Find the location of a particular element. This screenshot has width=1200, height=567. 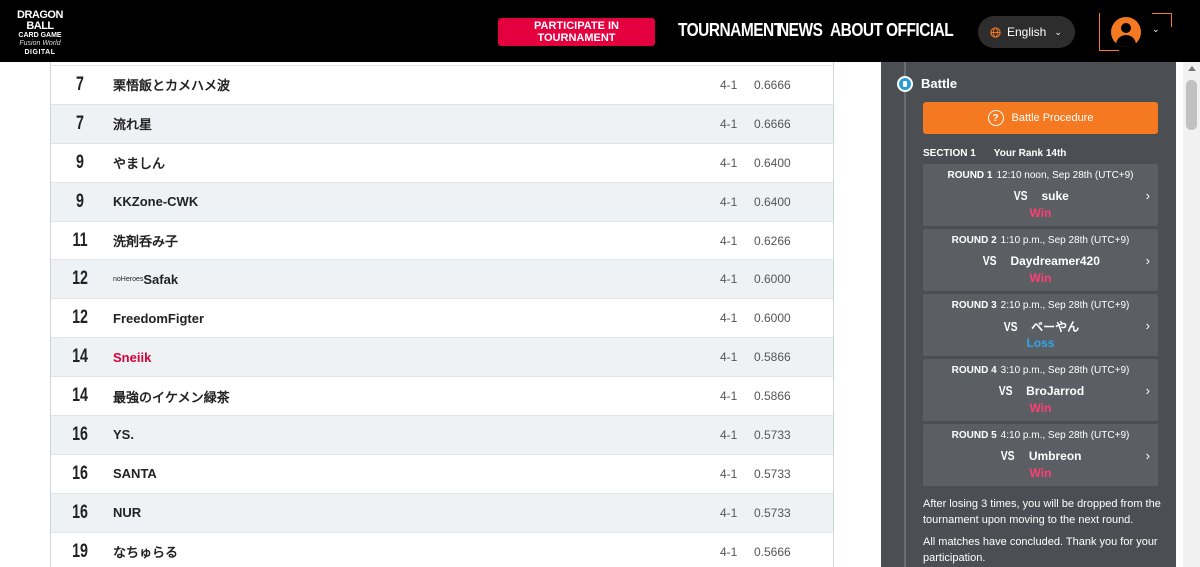

rank-cell: 14 is located at coordinates (80, 396).